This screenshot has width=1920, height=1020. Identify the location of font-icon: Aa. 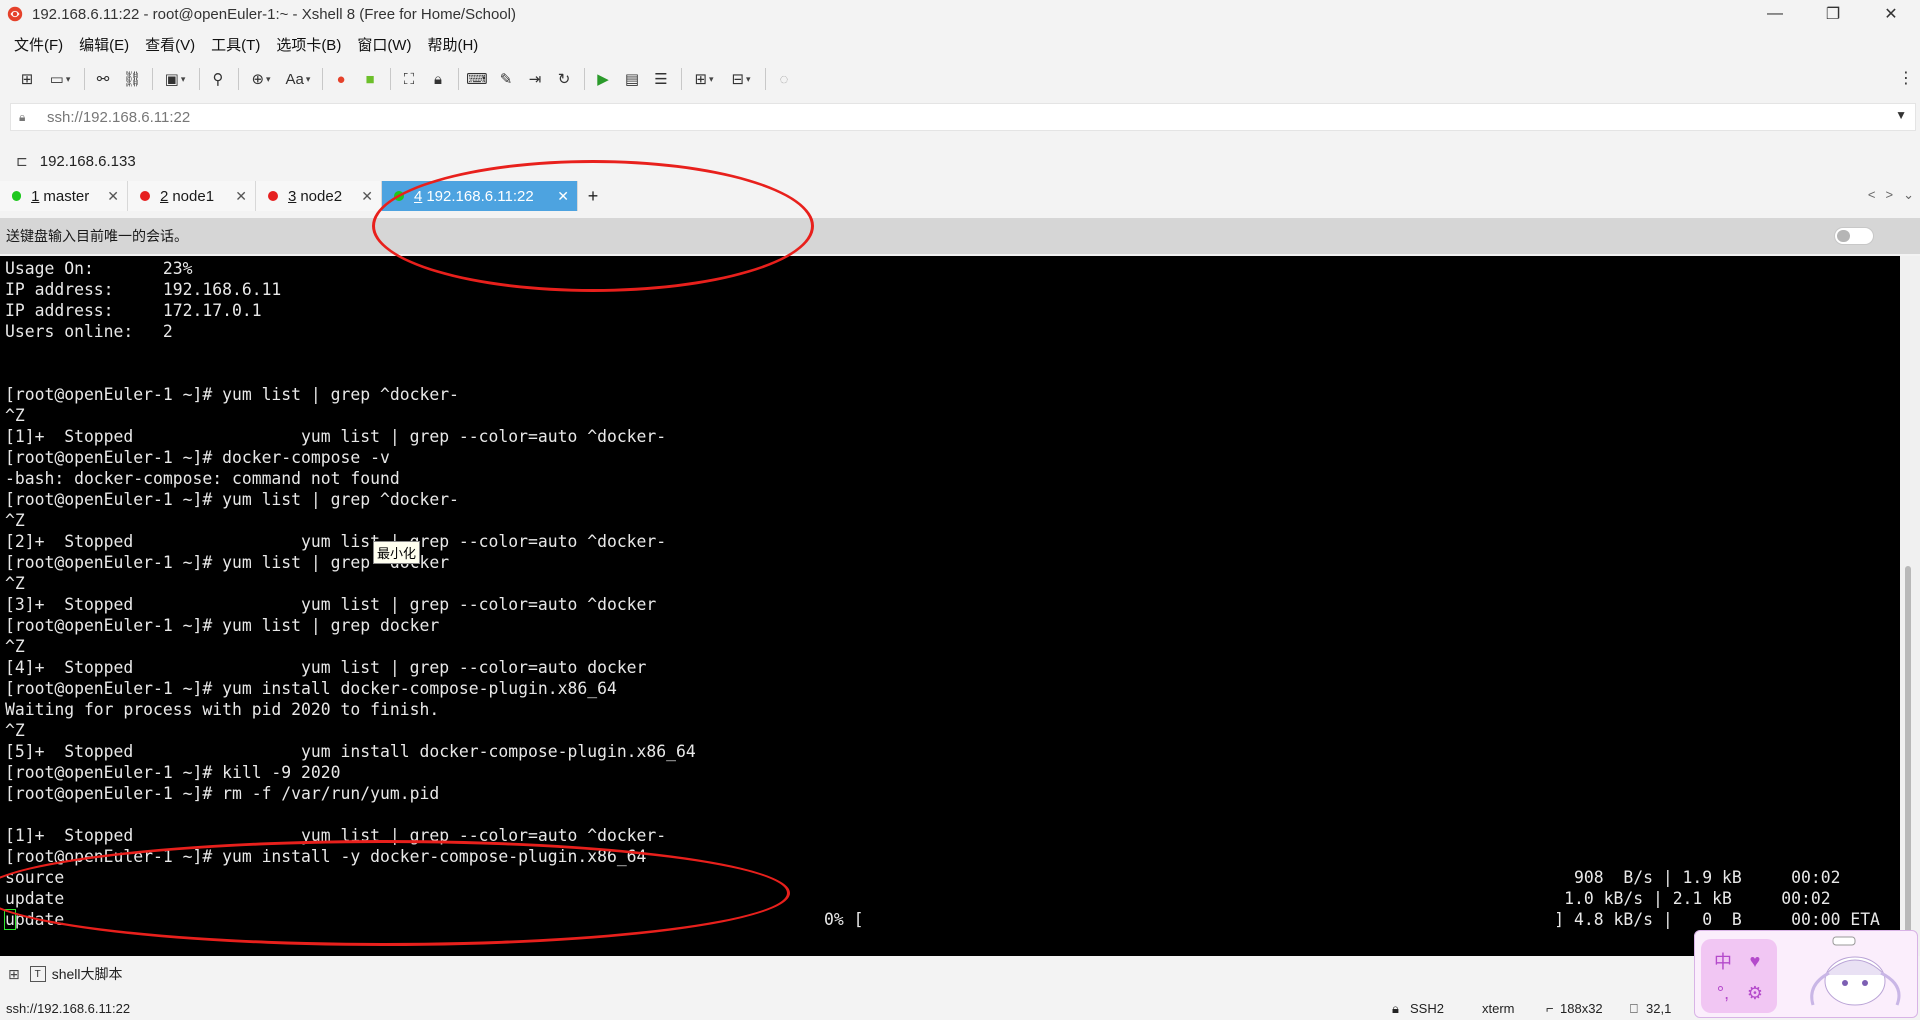
(298, 79).